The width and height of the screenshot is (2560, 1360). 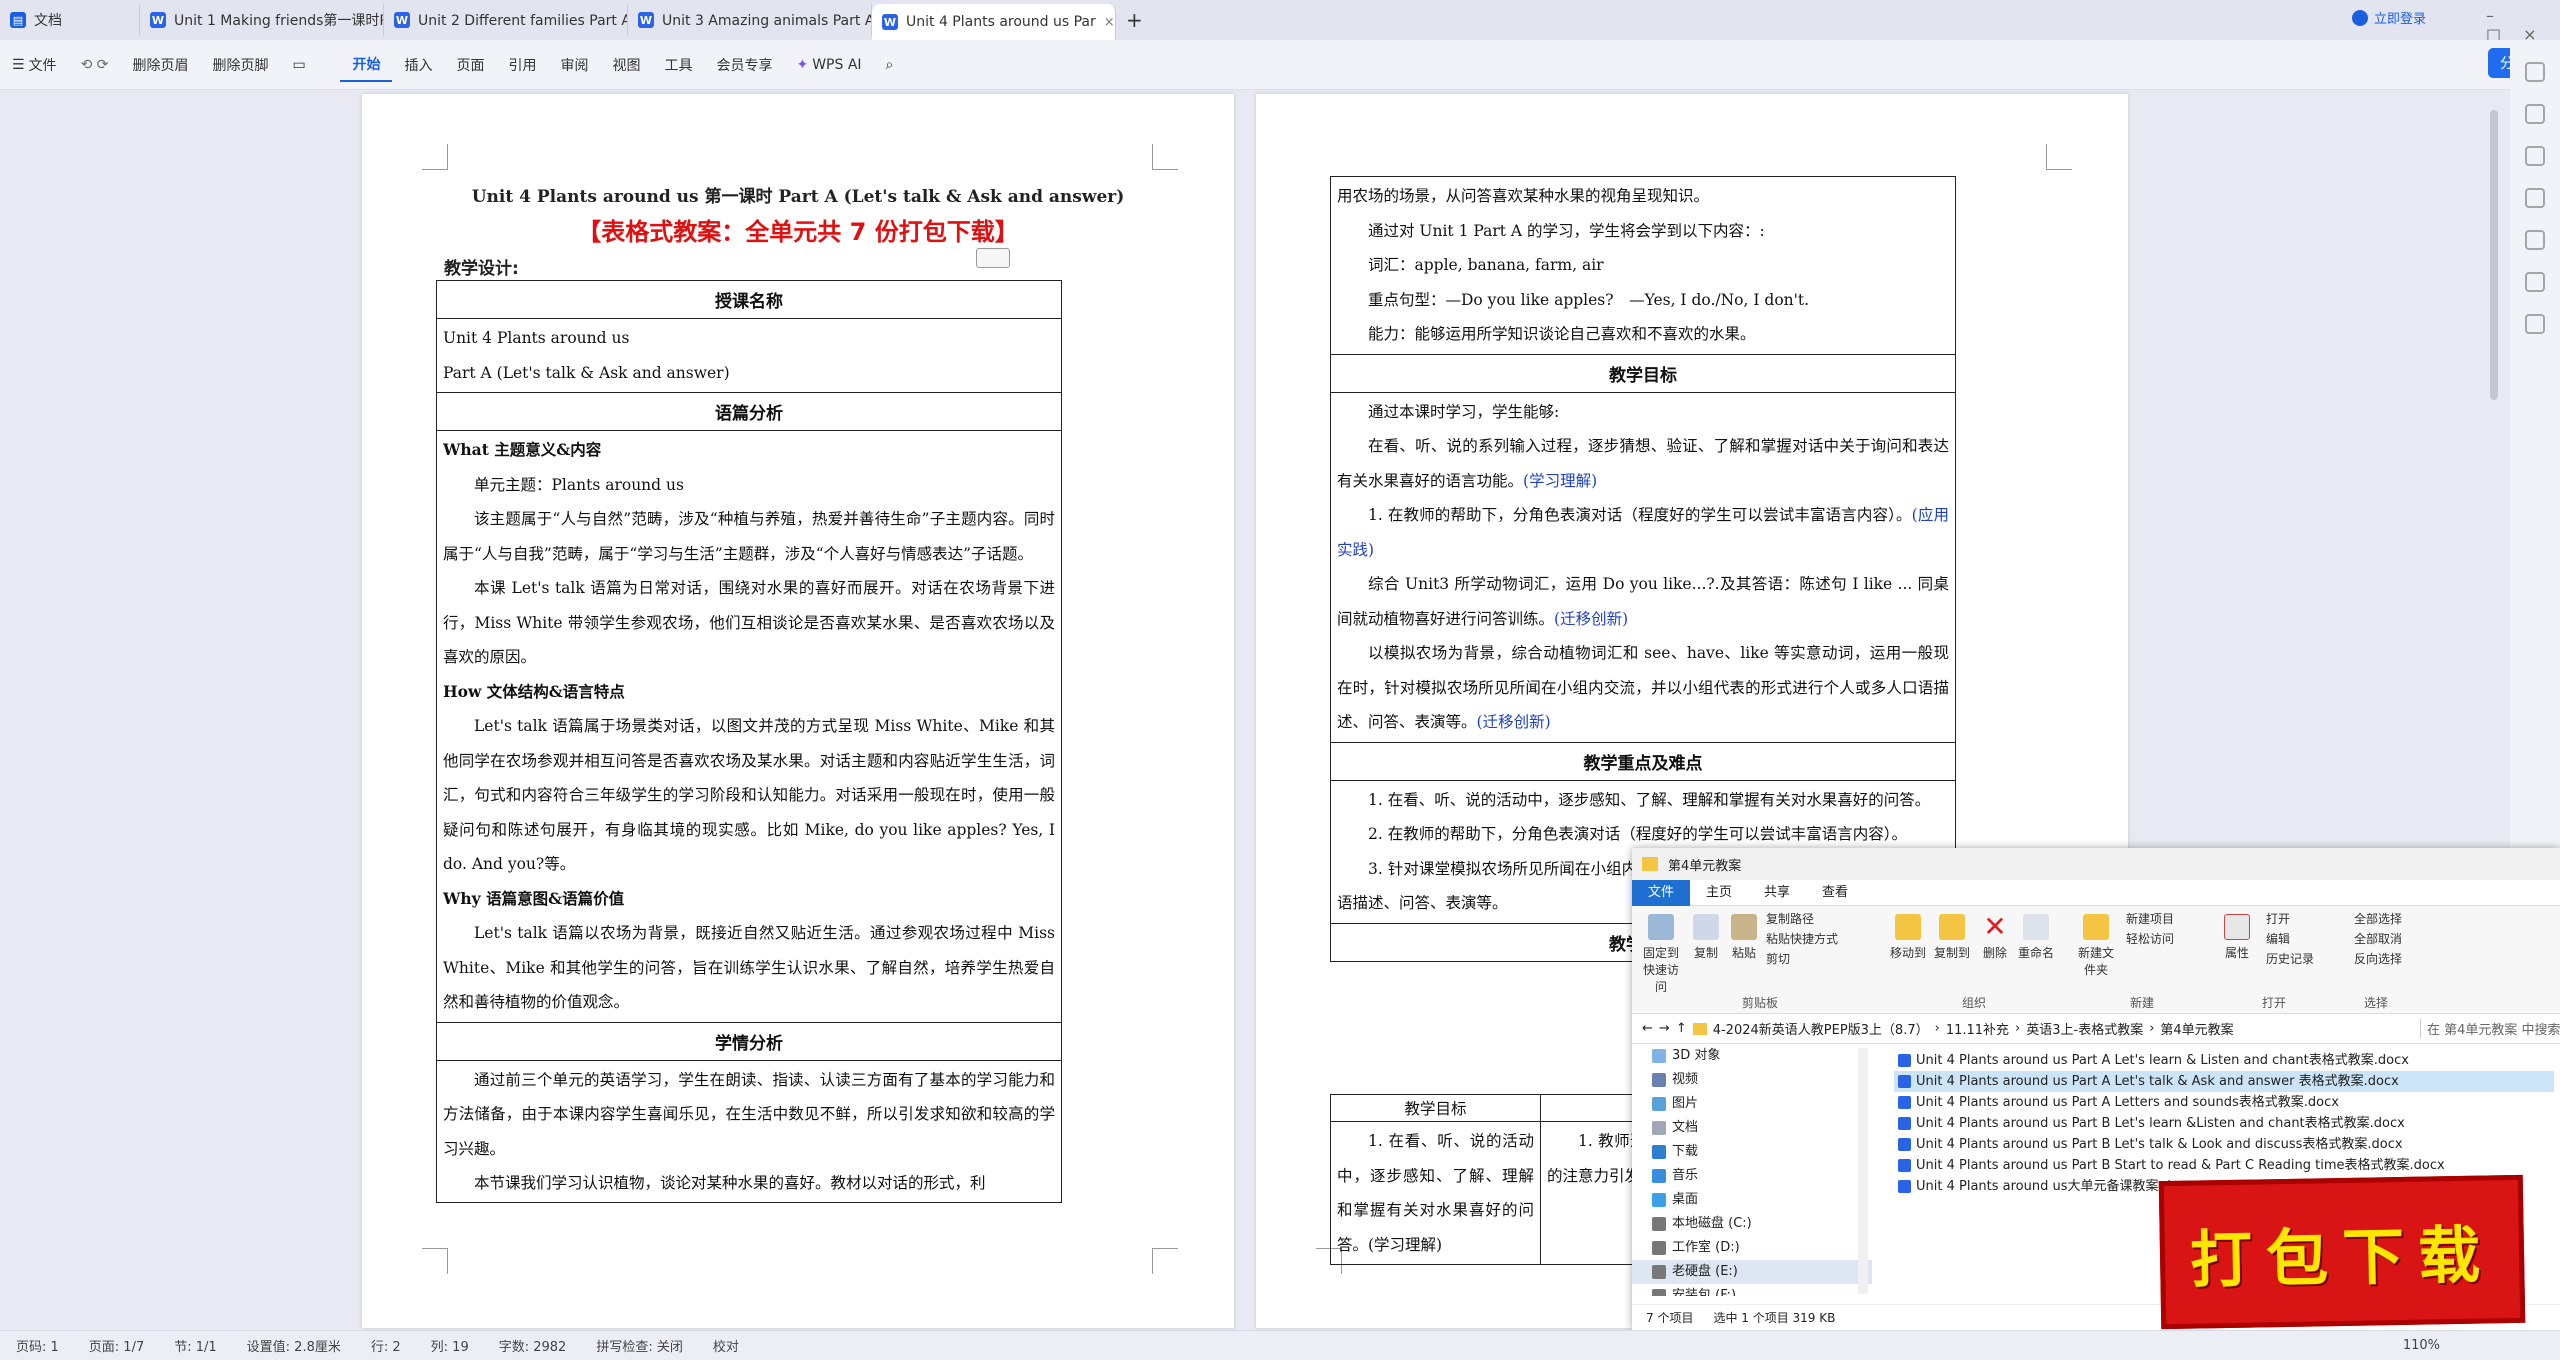 What do you see at coordinates (160, 65) in the screenshot?
I see `delete-header-button: 删除页眉` at bounding box center [160, 65].